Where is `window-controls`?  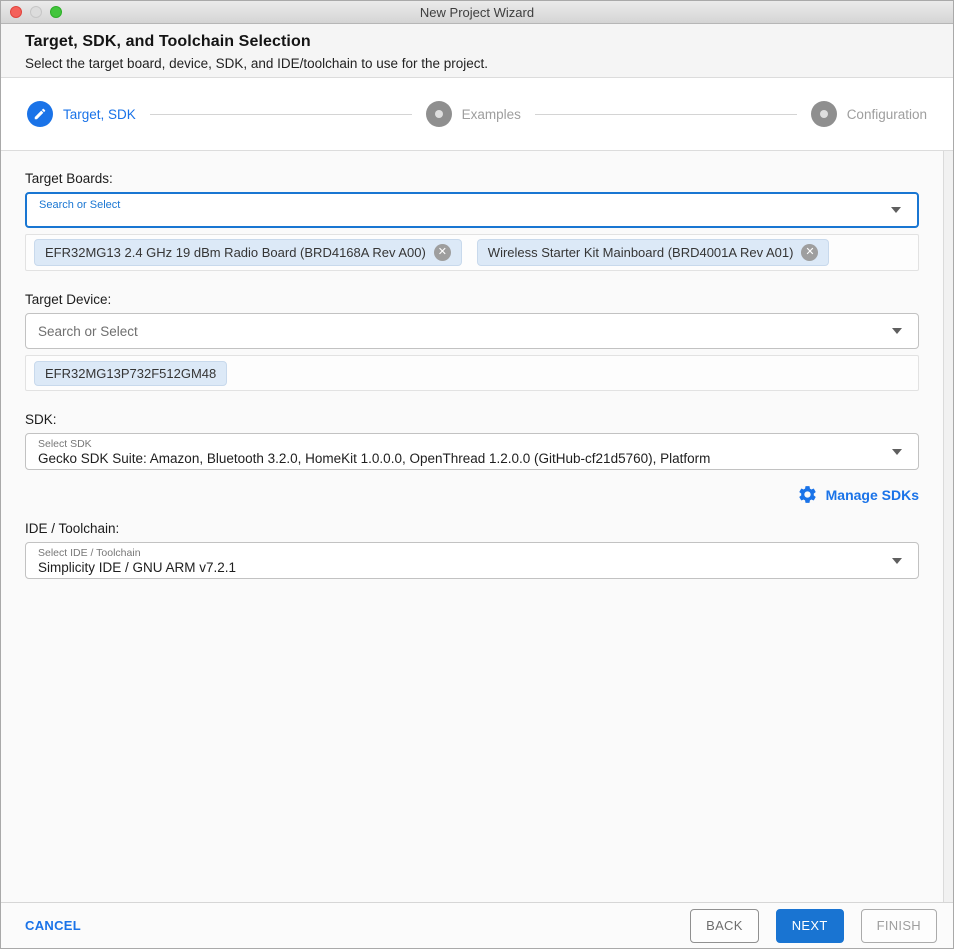 window-controls is located at coordinates (36, 12).